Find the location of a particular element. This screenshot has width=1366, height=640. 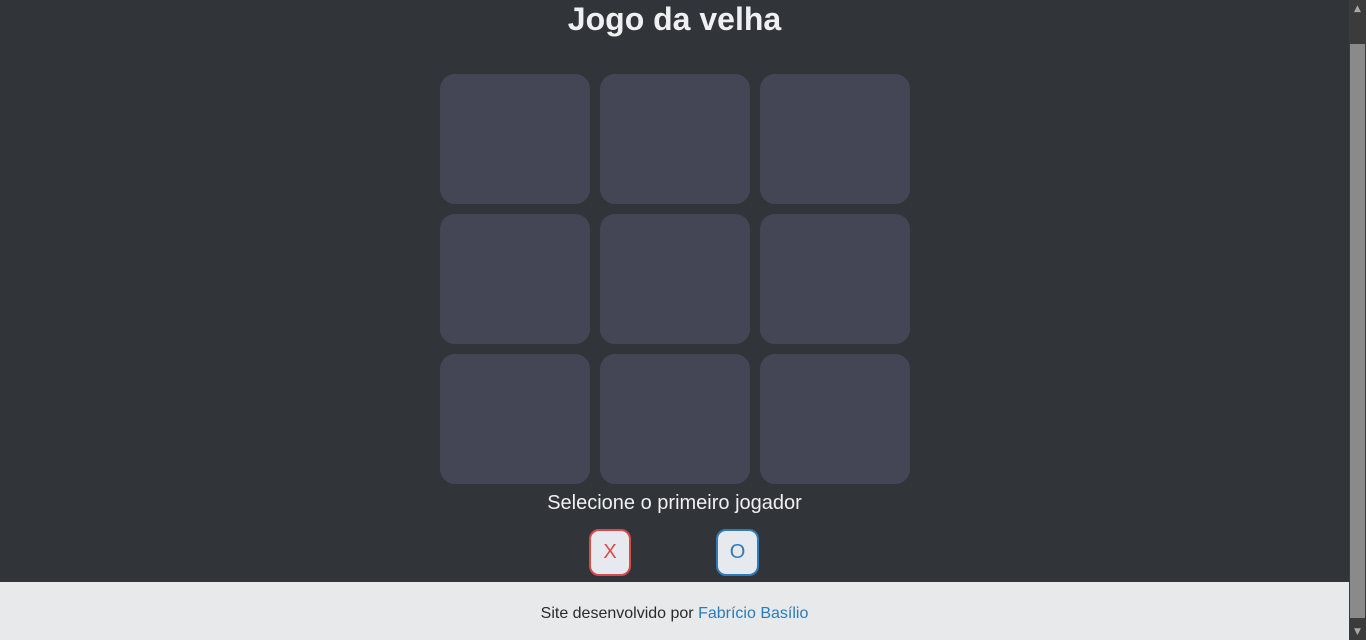

scroll-down-arrow-icon: ▼ is located at coordinates (1357, 631).